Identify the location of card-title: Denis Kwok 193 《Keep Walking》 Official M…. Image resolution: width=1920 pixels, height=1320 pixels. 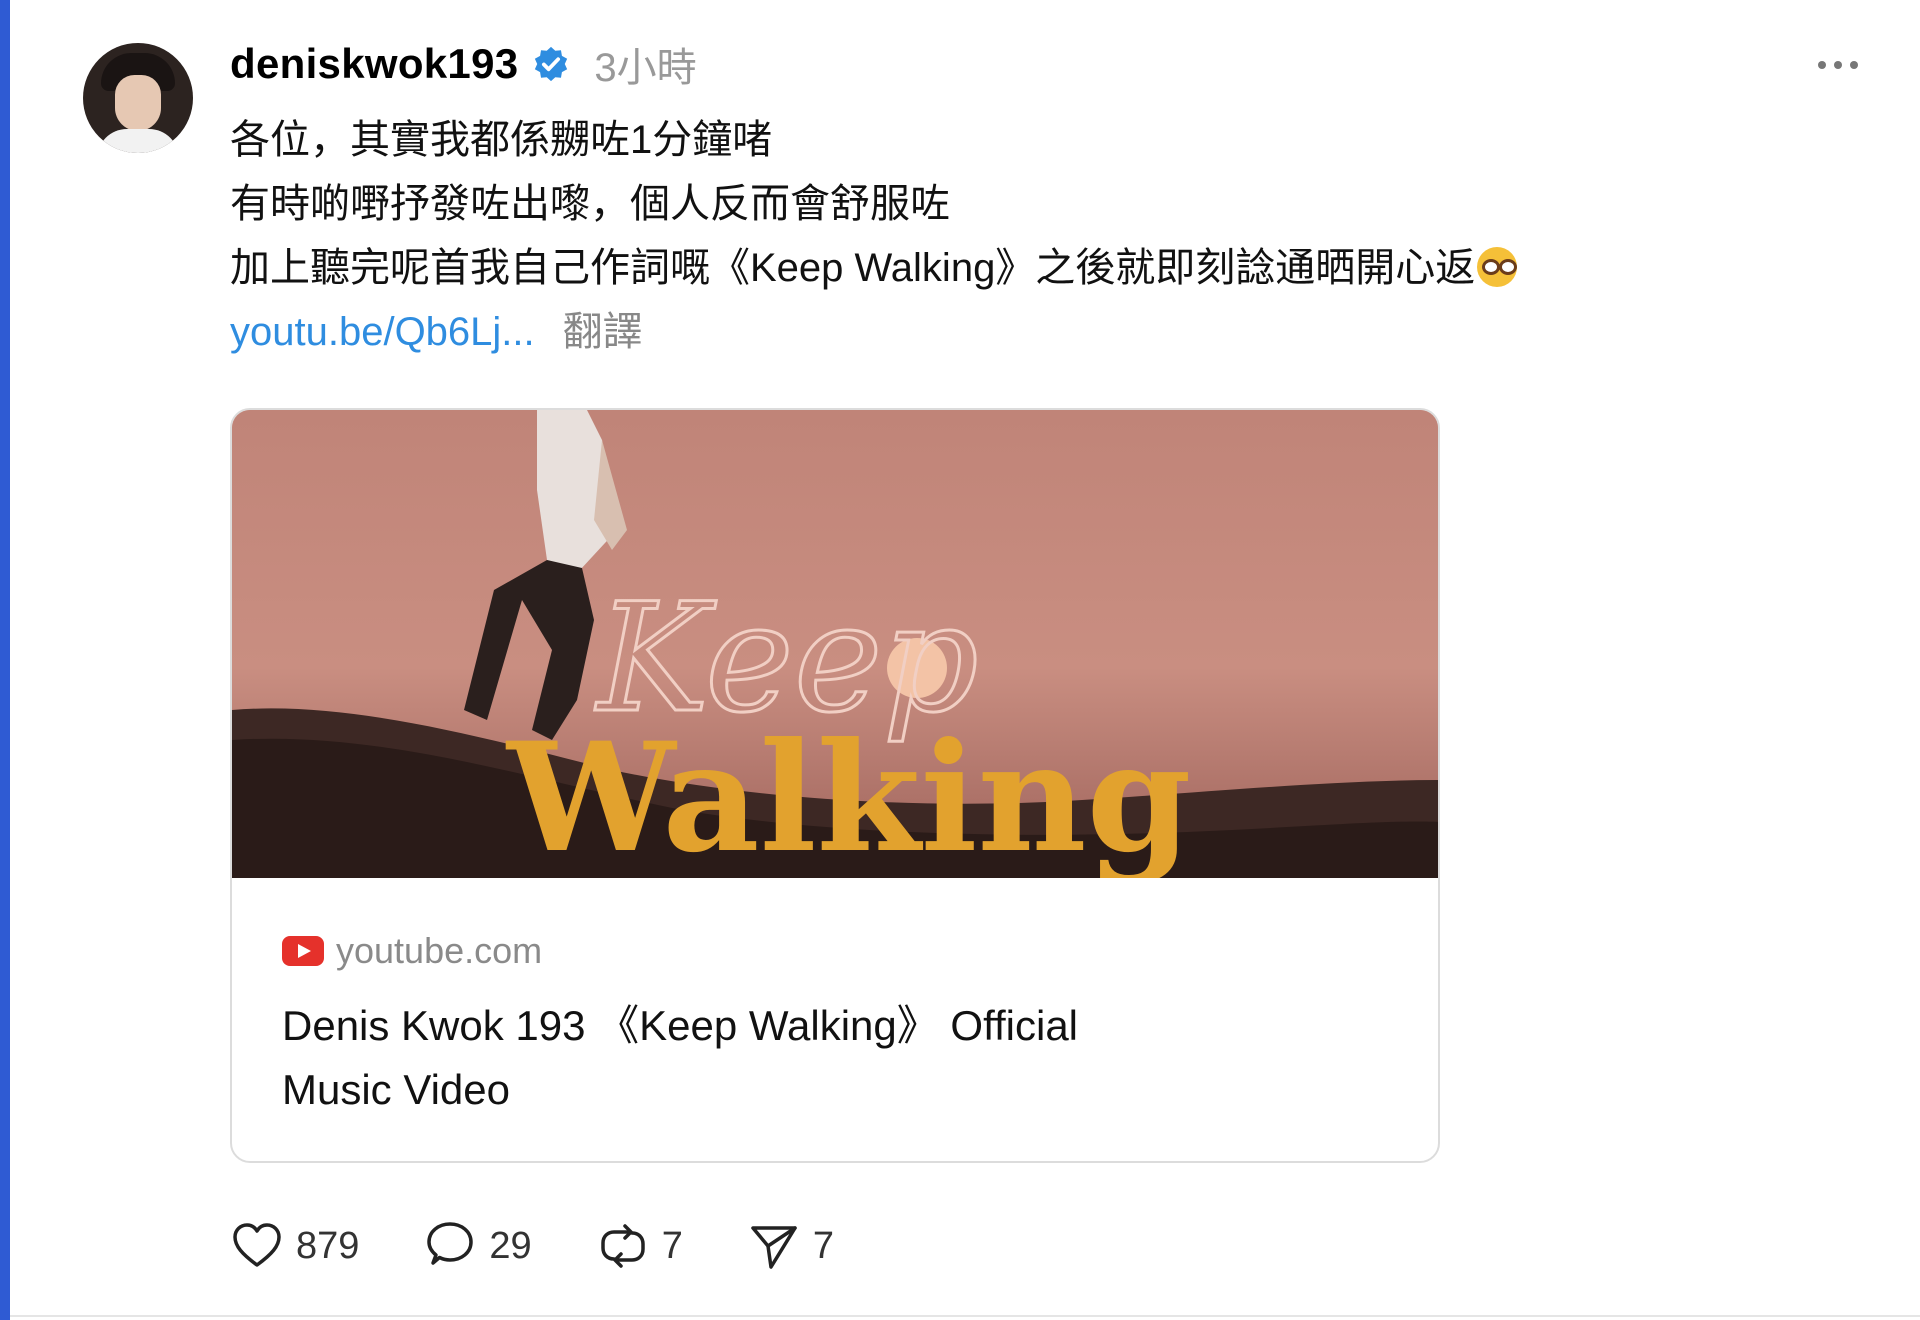
(732, 1058).